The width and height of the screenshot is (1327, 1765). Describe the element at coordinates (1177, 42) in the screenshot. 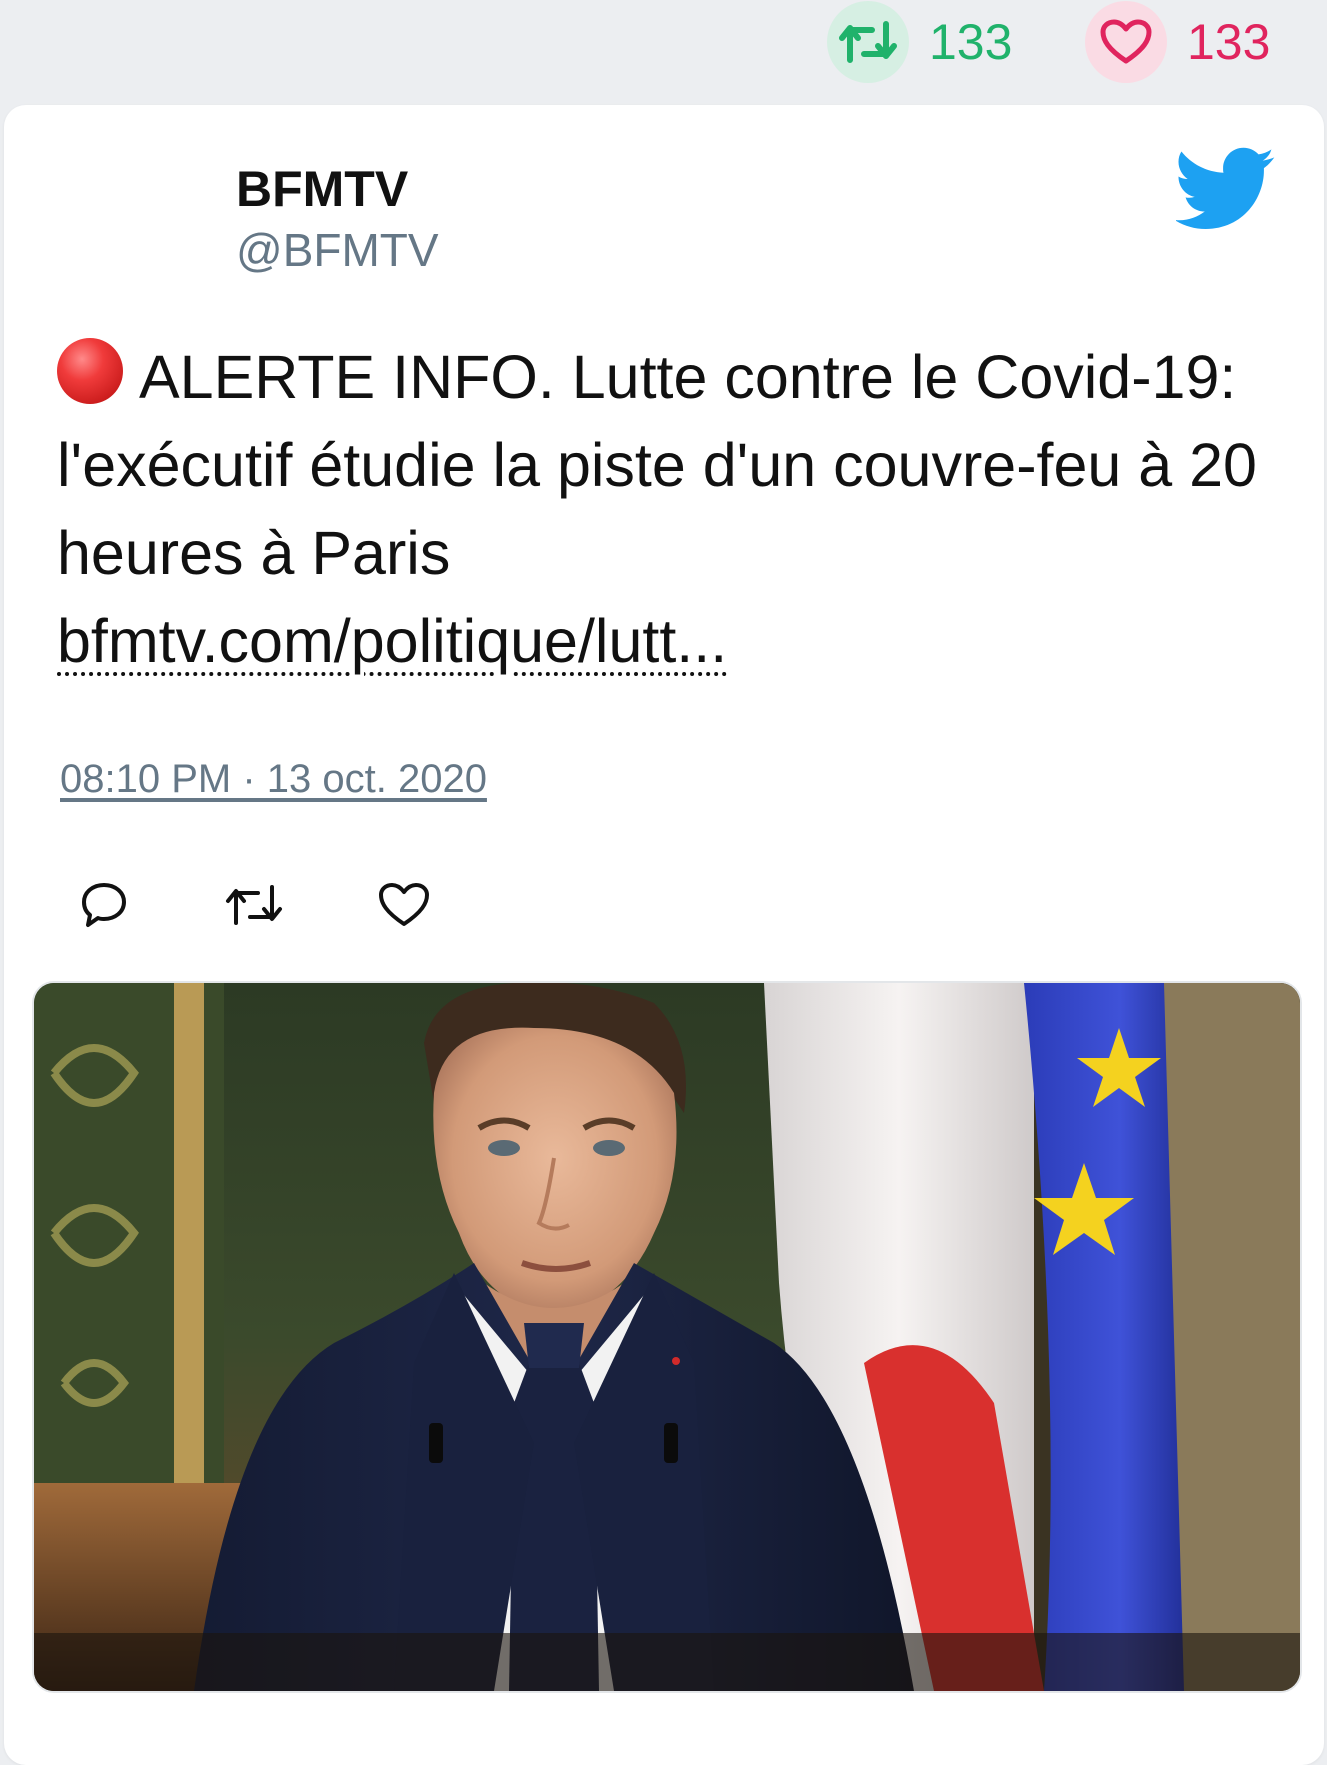

I see `like-stat: 133` at that location.